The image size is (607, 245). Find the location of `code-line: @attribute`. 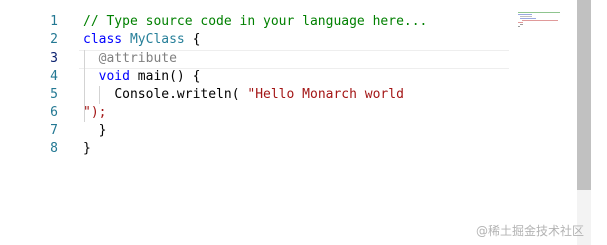

code-line: @attribute is located at coordinates (130, 59).